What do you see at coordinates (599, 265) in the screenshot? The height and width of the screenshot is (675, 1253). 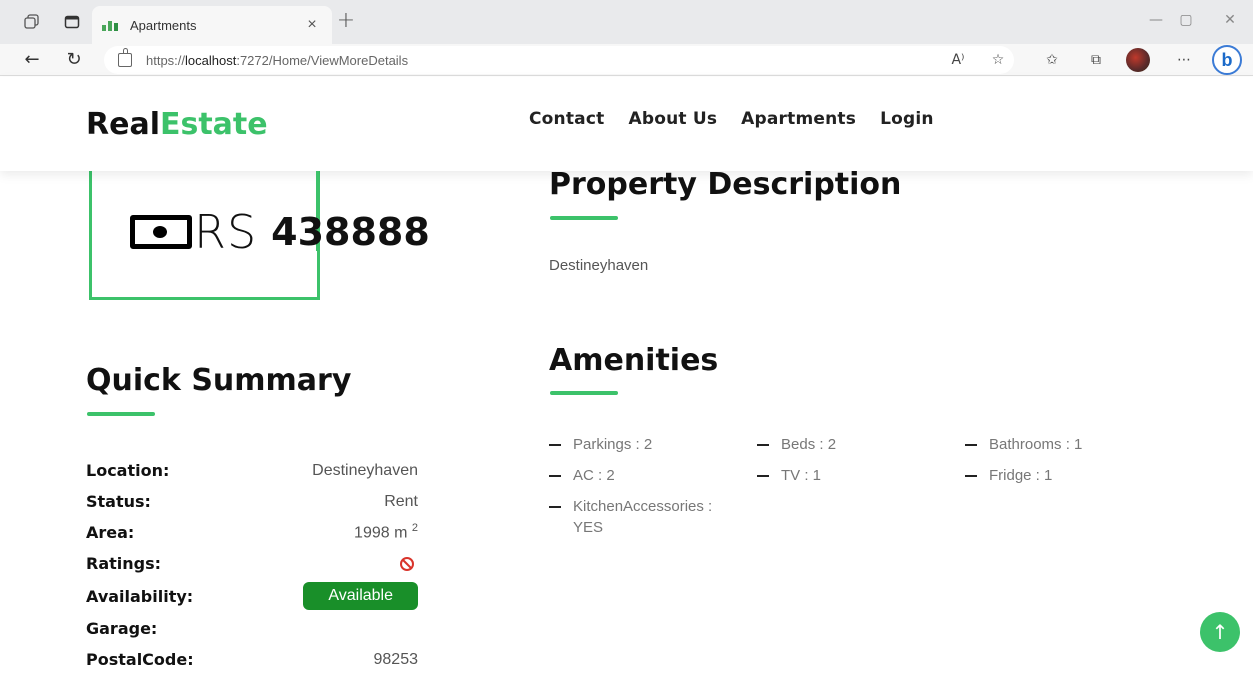 I see `description-text: Destineyhaven` at bounding box center [599, 265].